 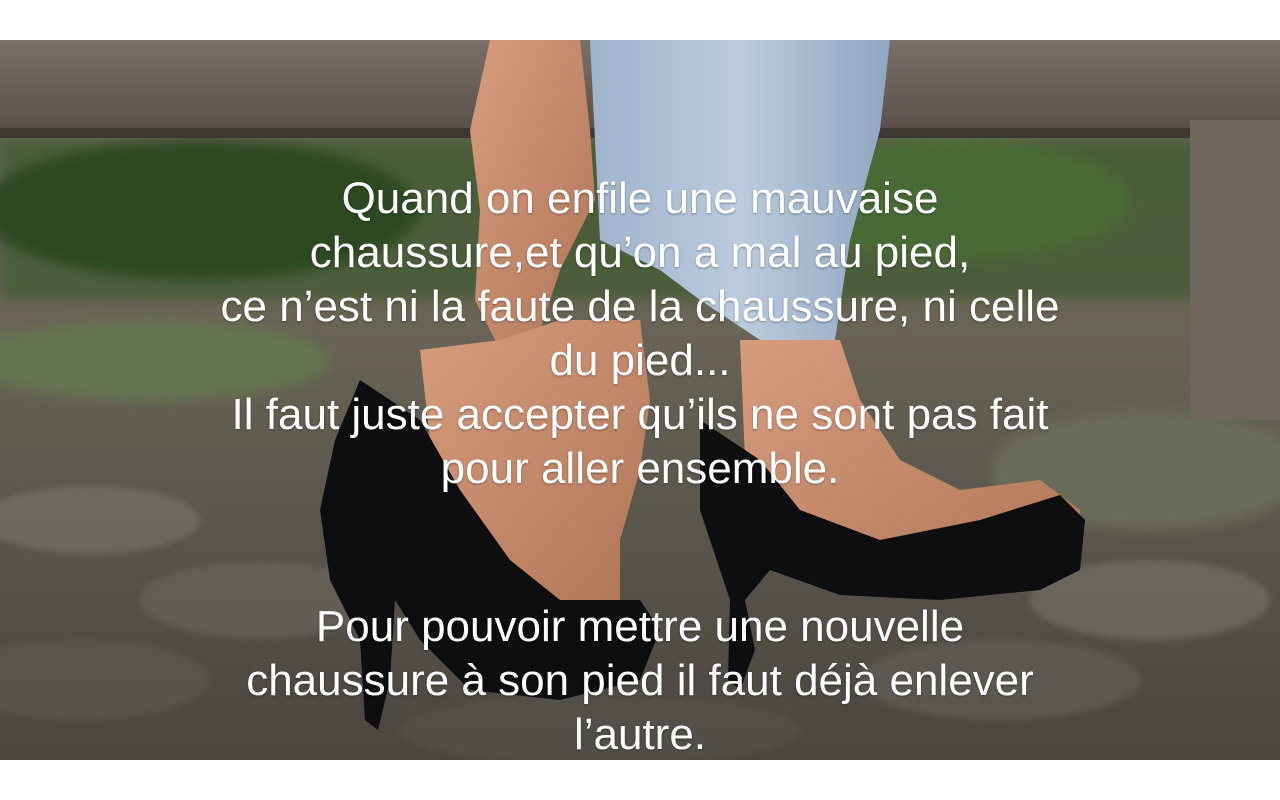 What do you see at coordinates (640, 626) in the screenshot?
I see `quote-line: Pour pouvoir mettre une nouvelle` at bounding box center [640, 626].